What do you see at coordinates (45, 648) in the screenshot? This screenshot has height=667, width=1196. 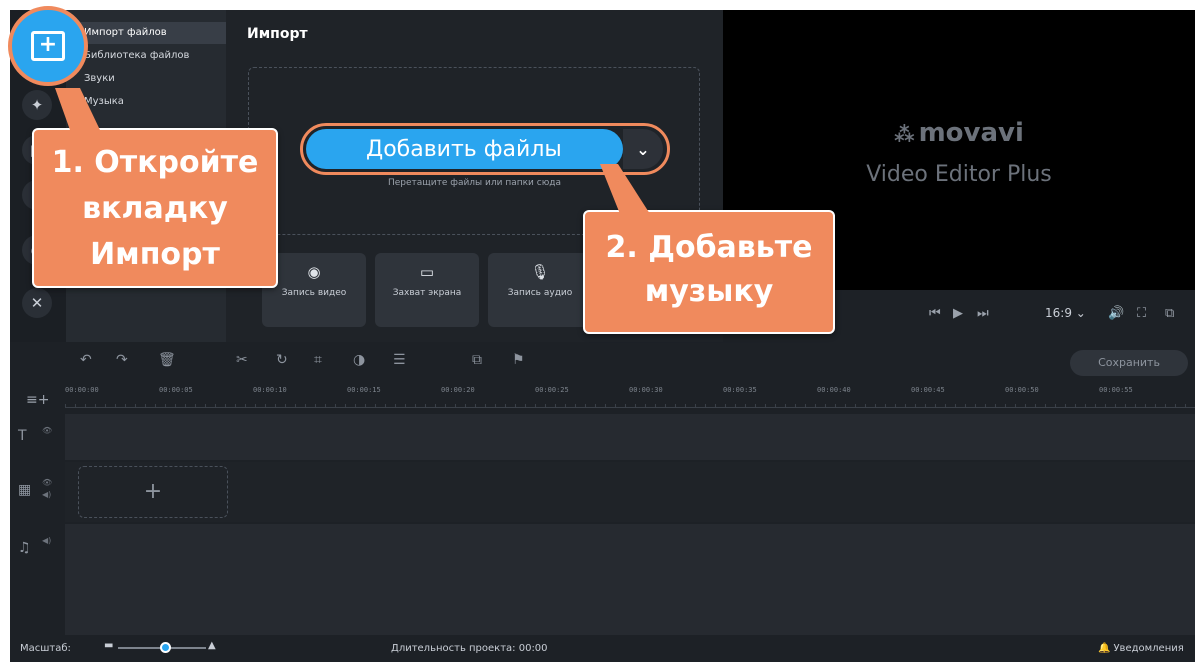 I see `zoom-label: Масштаб:` at bounding box center [45, 648].